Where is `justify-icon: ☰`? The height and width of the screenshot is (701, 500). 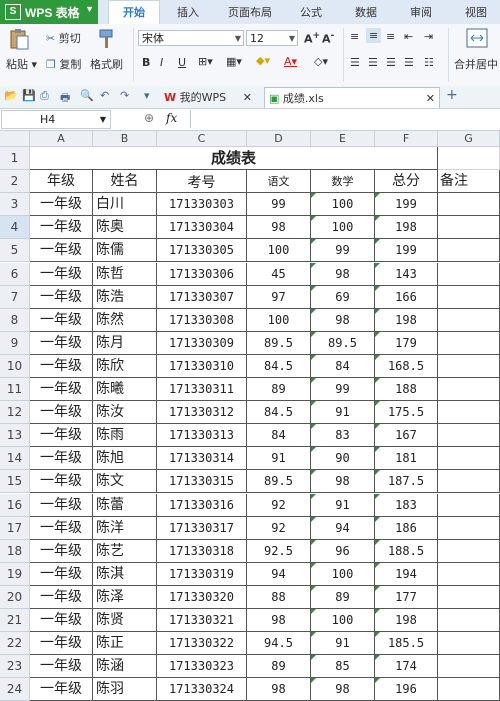 justify-icon: ☰ is located at coordinates (409, 62).